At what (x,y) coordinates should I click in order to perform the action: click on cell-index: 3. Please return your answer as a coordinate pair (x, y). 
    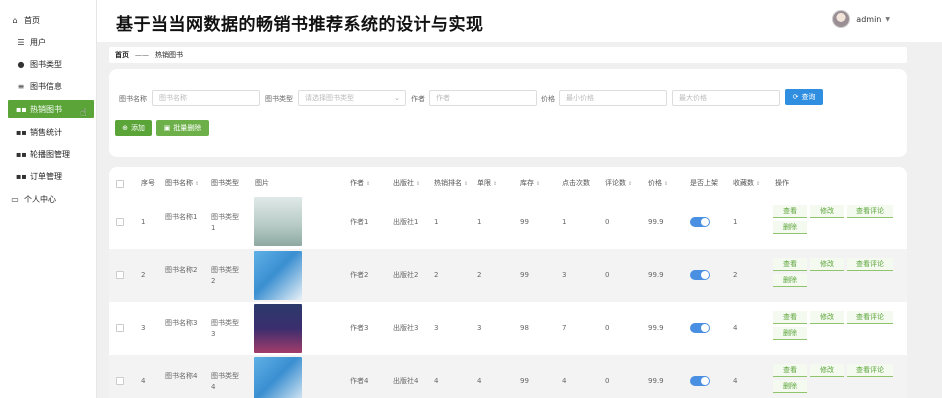
    Looking at the image, I should click on (143, 328).